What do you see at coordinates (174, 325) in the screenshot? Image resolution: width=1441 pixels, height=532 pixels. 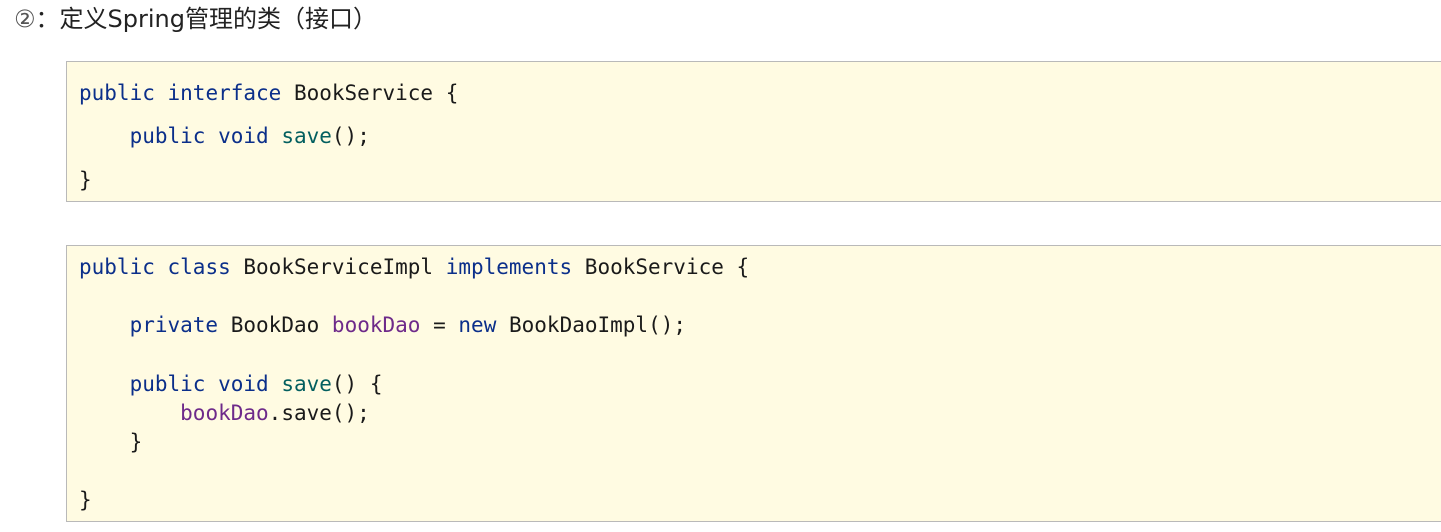 I see `keyword: private` at bounding box center [174, 325].